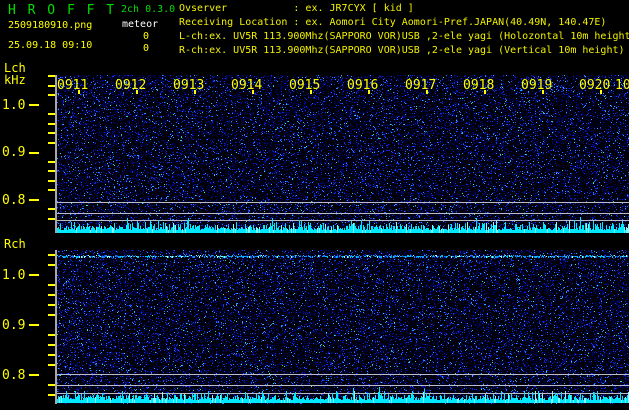 The image size is (629, 410). What do you see at coordinates (14, 200) in the screenshot?
I see `lch-freq-label: 0.8` at bounding box center [14, 200].